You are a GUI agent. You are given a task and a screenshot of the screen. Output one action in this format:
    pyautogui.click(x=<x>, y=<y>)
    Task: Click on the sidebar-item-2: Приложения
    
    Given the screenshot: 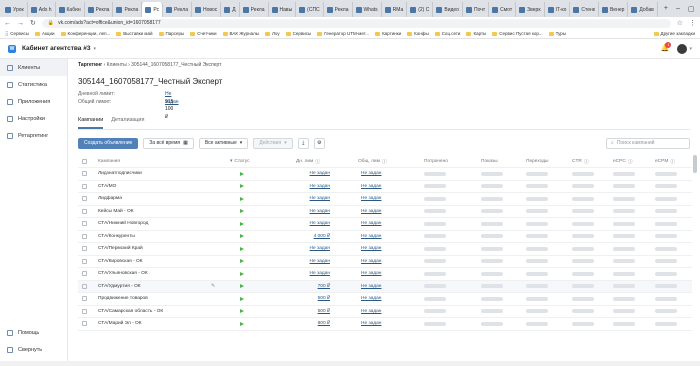 What is the action you would take?
    pyautogui.click(x=33, y=101)
    